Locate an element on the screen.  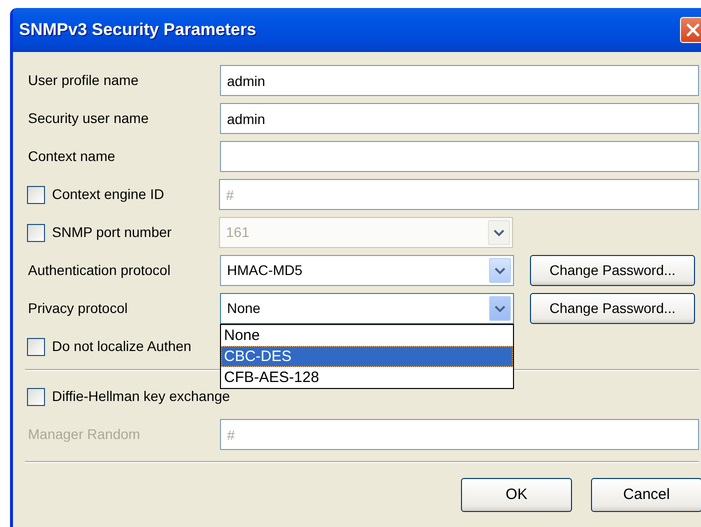
field-label: Do not localize Authen is located at coordinates (122, 346).